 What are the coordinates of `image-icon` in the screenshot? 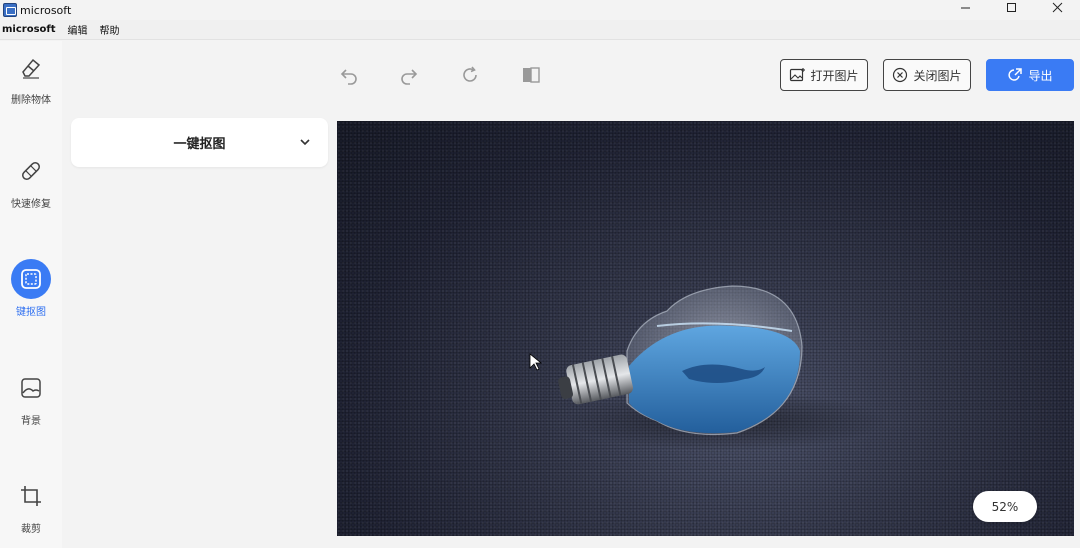 It's located at (31, 388).